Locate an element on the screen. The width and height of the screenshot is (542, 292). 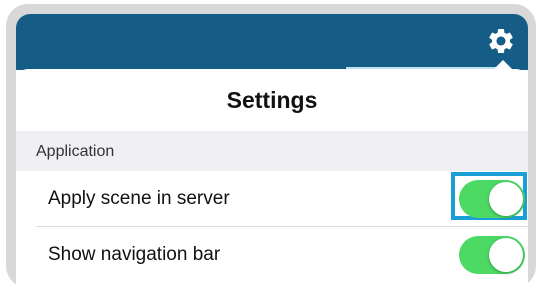
section-header-application: Application is located at coordinates (272, 151).